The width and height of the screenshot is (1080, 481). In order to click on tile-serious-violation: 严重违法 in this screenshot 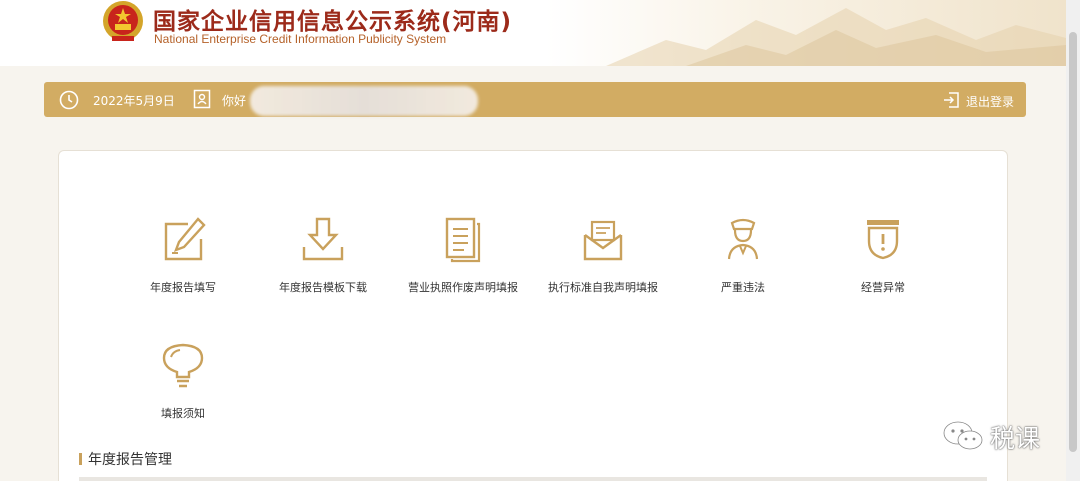, I will do `click(743, 255)`.